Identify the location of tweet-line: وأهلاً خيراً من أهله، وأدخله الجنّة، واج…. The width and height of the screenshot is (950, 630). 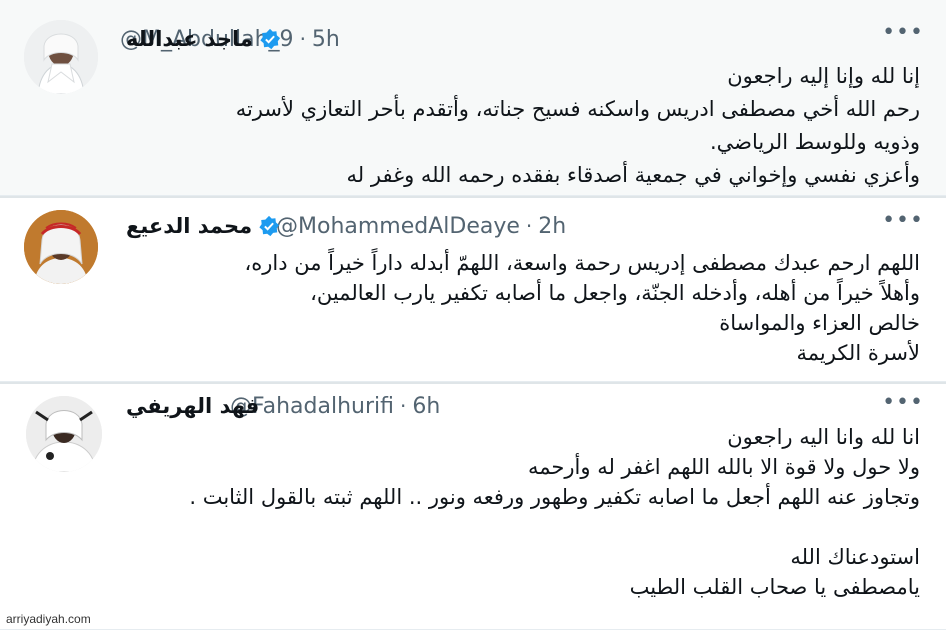
(615, 293).